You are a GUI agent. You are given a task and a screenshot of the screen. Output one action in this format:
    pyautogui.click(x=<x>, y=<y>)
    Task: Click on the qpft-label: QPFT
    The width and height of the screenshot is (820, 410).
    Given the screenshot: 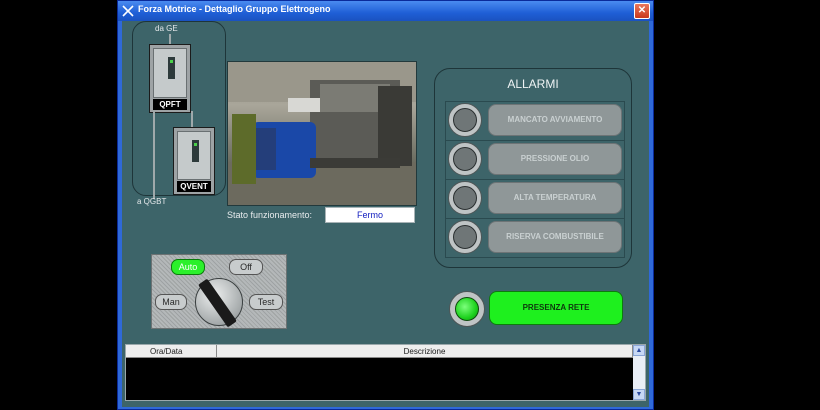 What is the action you would take?
    pyautogui.click(x=170, y=104)
    